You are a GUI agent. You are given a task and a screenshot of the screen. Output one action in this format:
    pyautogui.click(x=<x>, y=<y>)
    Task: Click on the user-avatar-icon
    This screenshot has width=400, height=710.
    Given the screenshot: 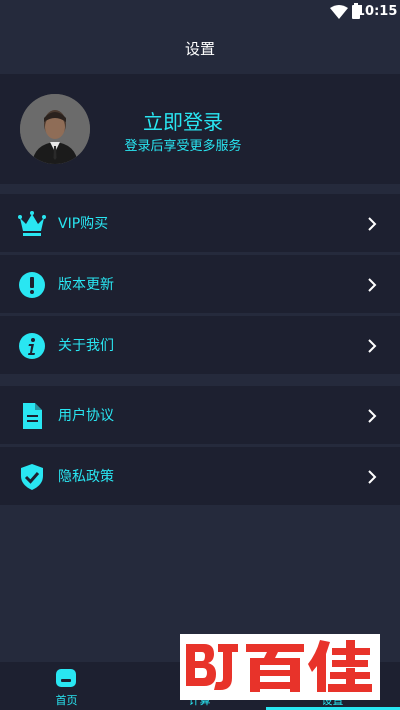 What is the action you would take?
    pyautogui.click(x=55, y=129)
    